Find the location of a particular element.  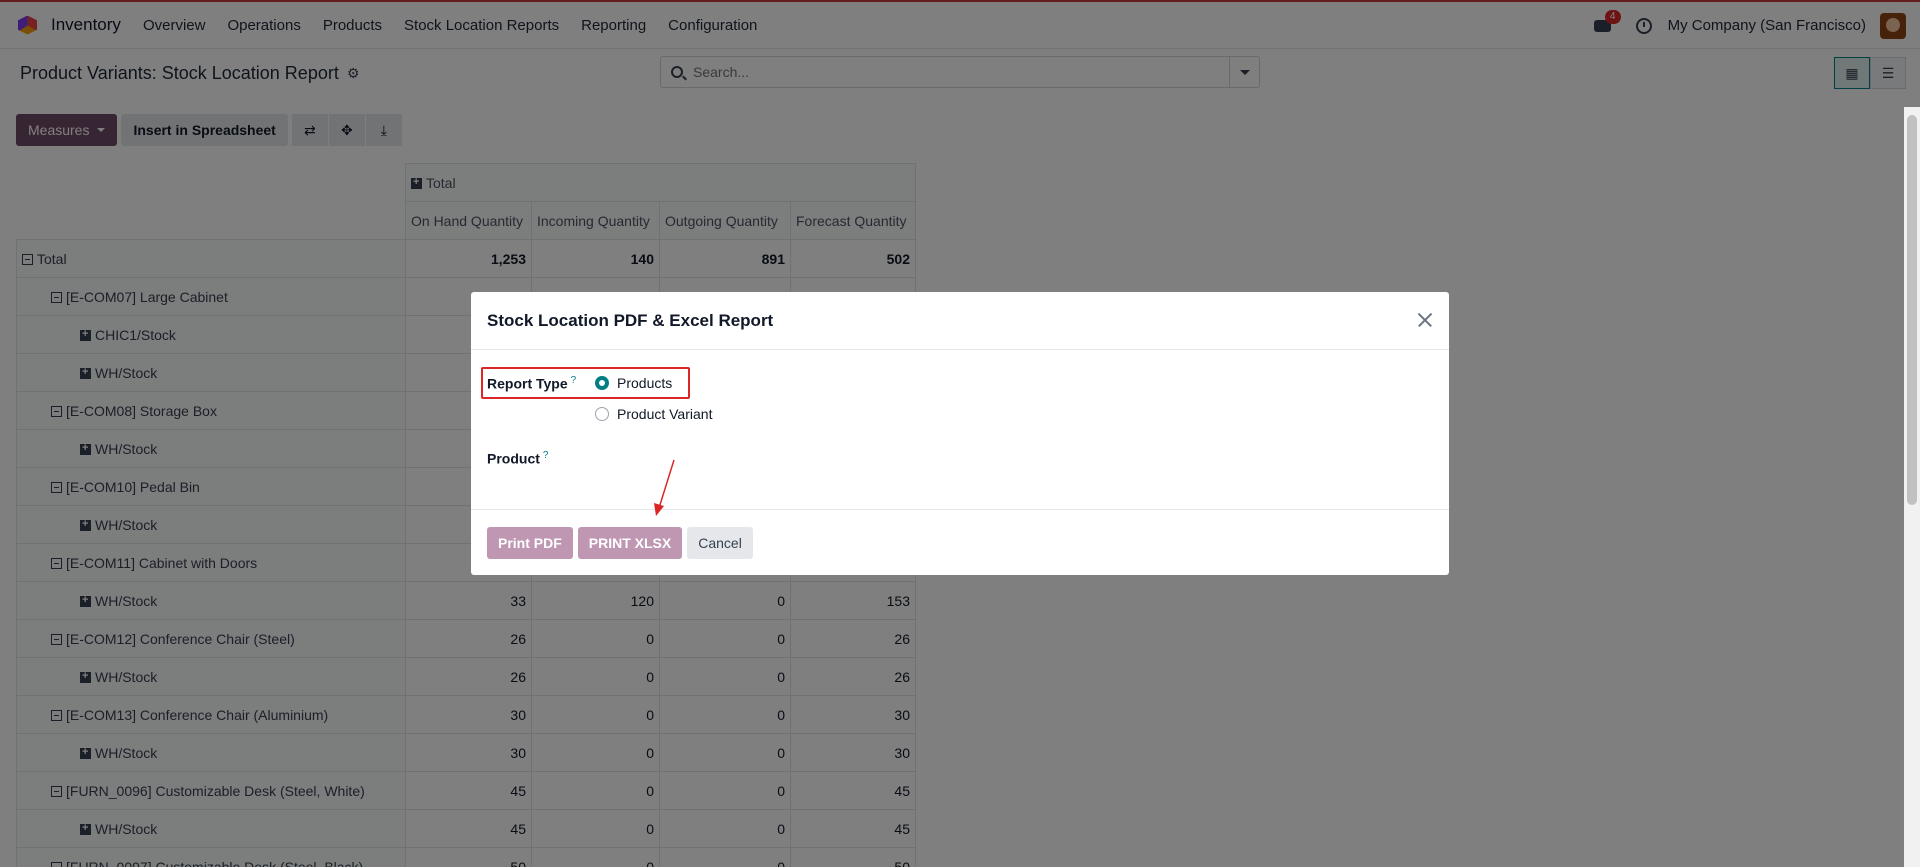

print-pdf-button: Print PDF is located at coordinates (530, 542).